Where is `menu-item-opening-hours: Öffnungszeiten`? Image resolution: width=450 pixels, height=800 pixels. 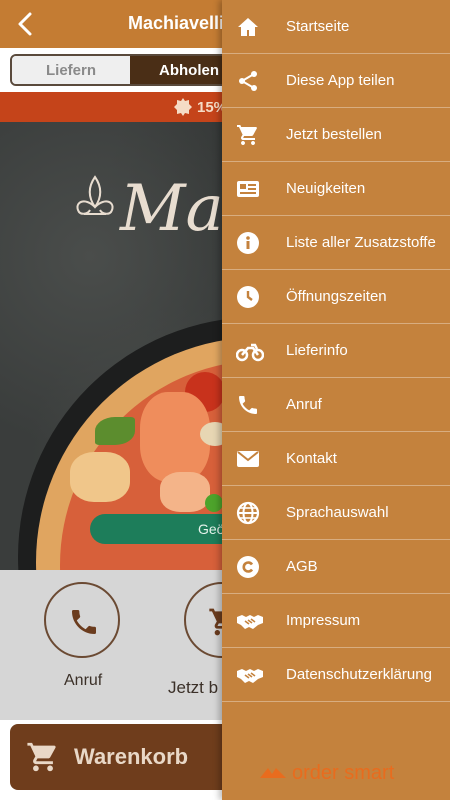
menu-item-opening-hours: Öffnungszeiten is located at coordinates (336, 297).